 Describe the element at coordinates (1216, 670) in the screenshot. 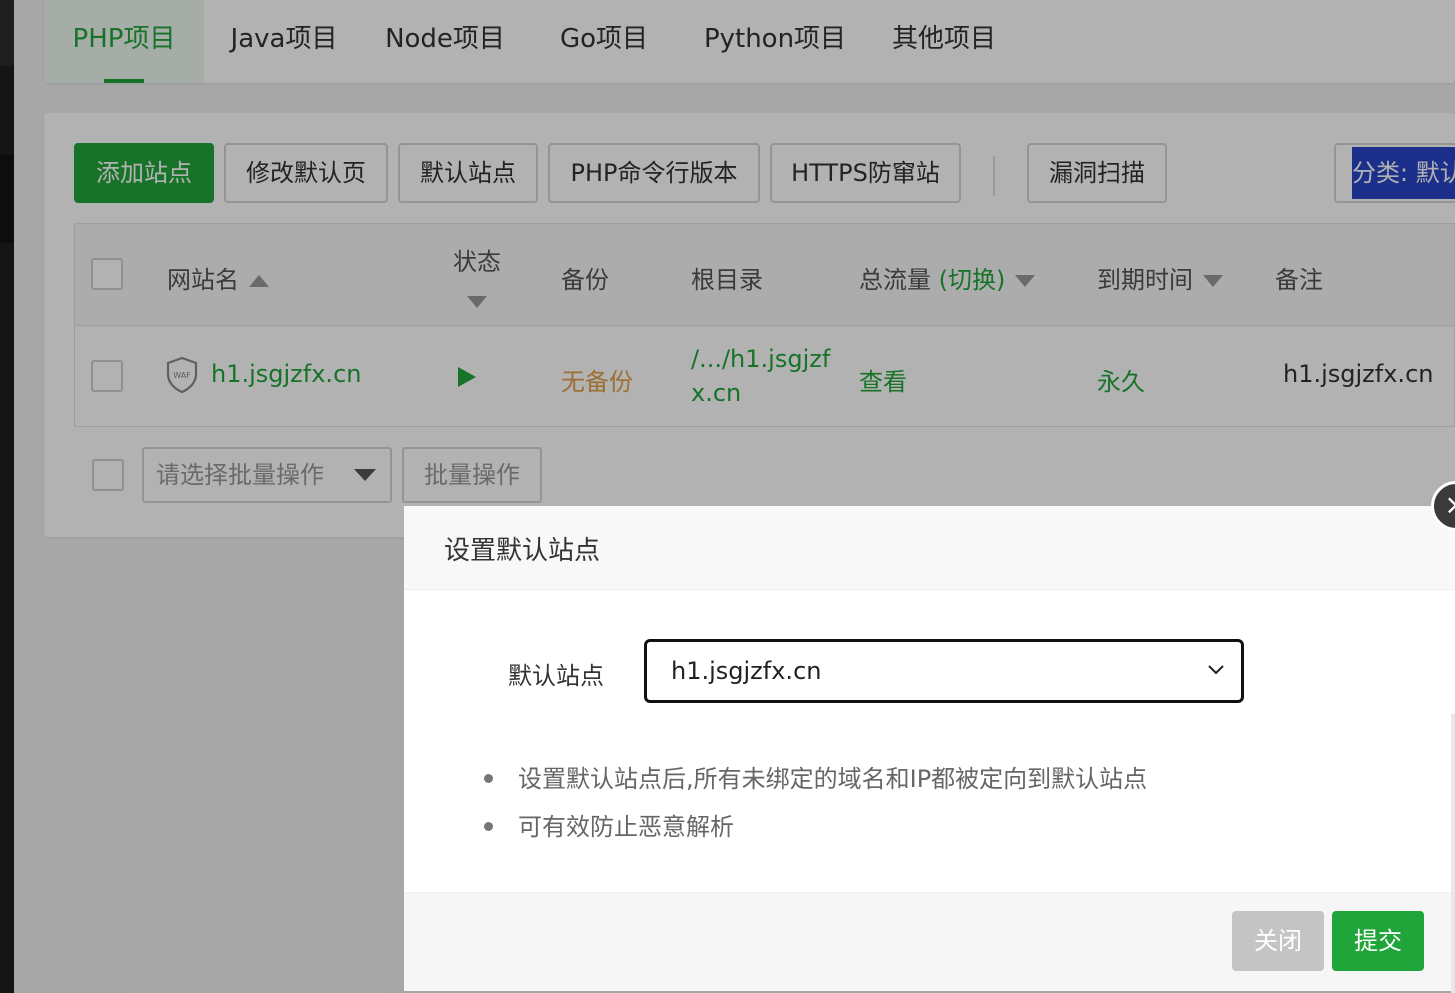

I see `chevron-down-icon` at that location.